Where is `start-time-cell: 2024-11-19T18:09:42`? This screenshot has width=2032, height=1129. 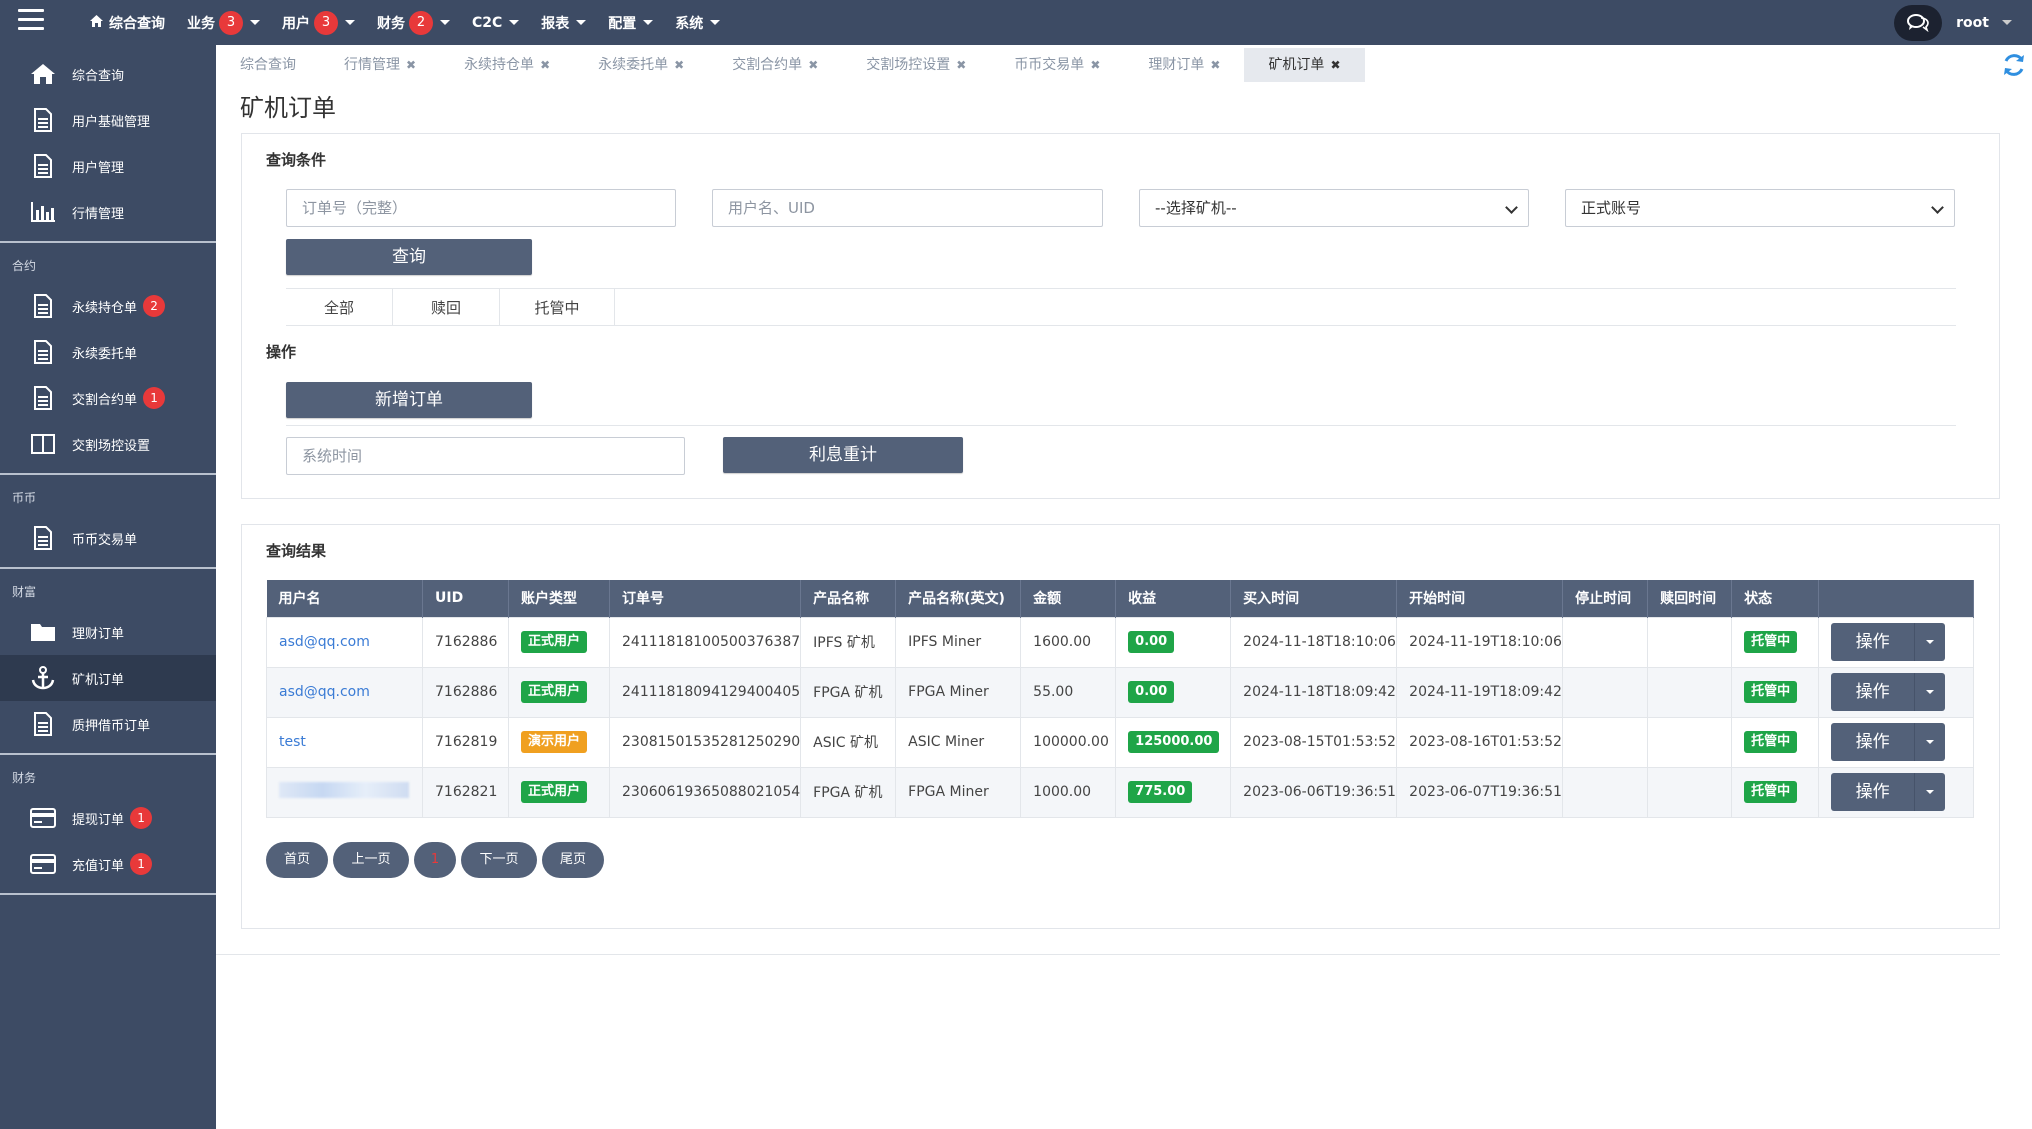 start-time-cell: 2024-11-19T18:09:42 is located at coordinates (1480, 692).